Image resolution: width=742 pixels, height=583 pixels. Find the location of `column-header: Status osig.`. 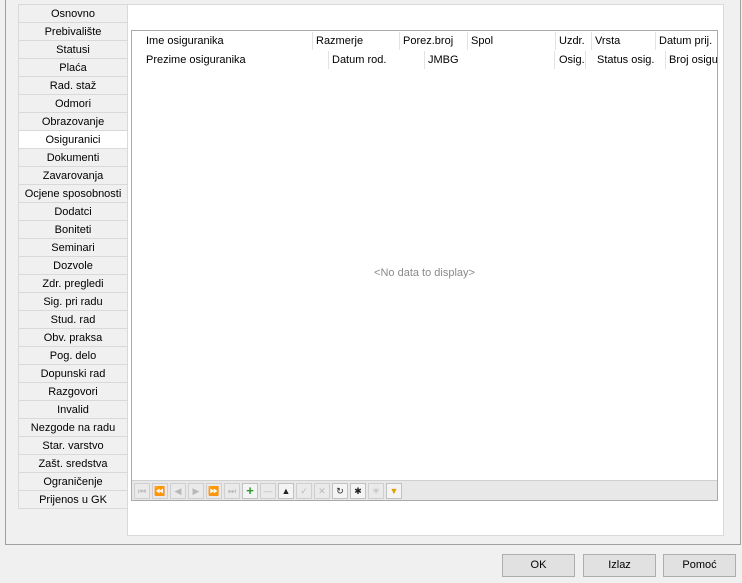

column-header: Status osig. is located at coordinates (630, 60).